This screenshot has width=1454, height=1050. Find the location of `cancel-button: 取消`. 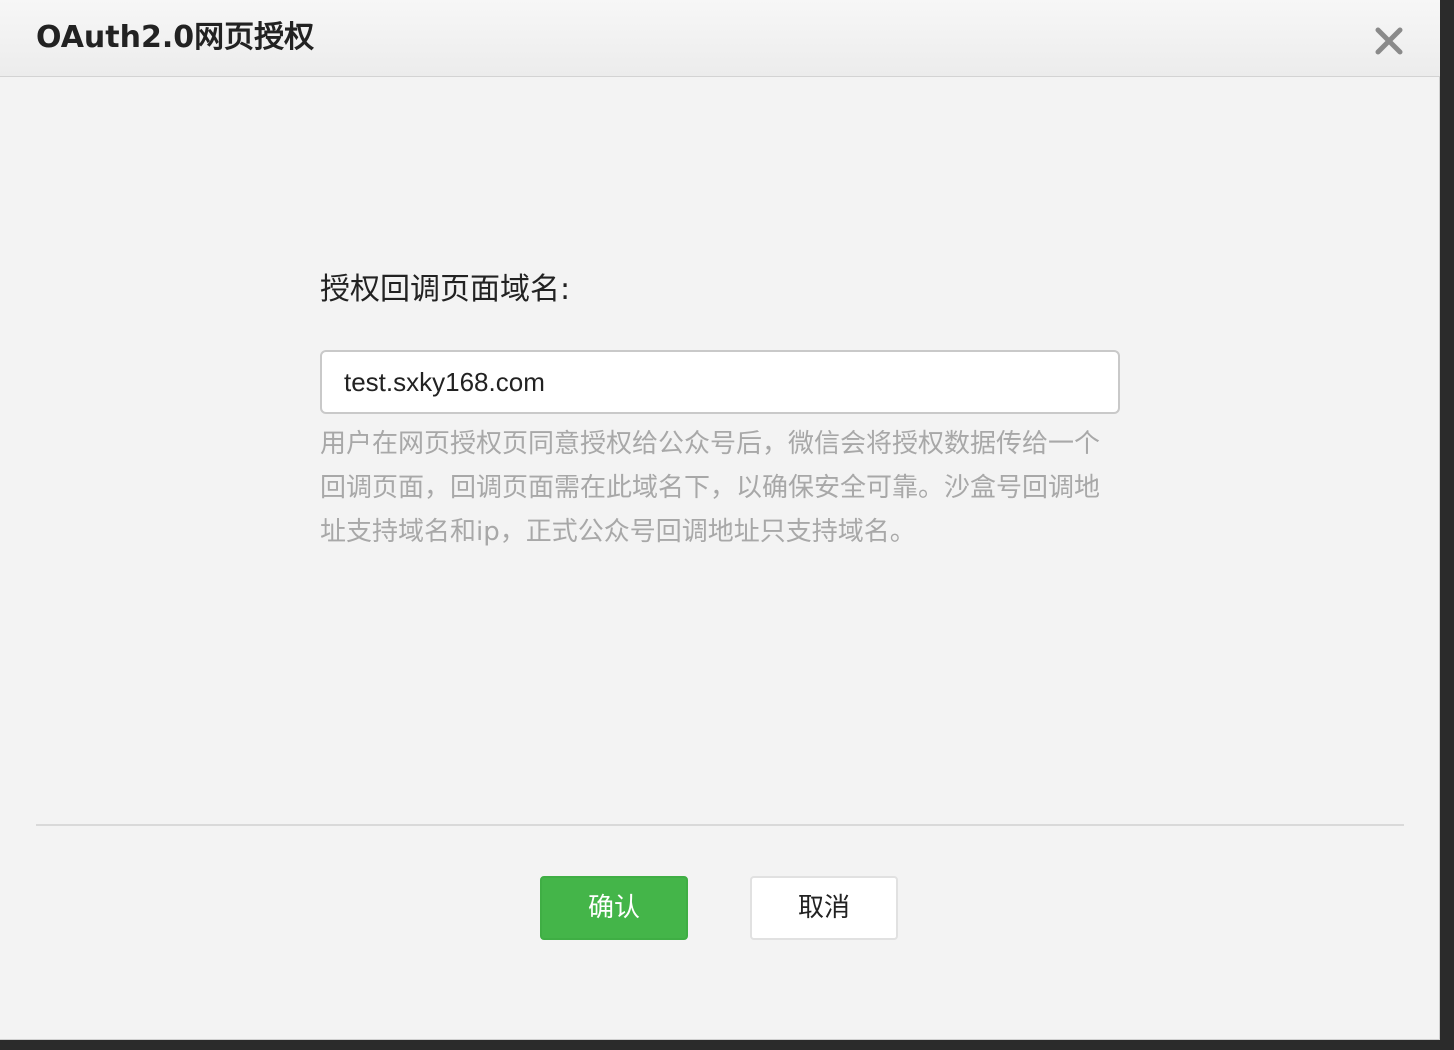

cancel-button: 取消 is located at coordinates (824, 908).